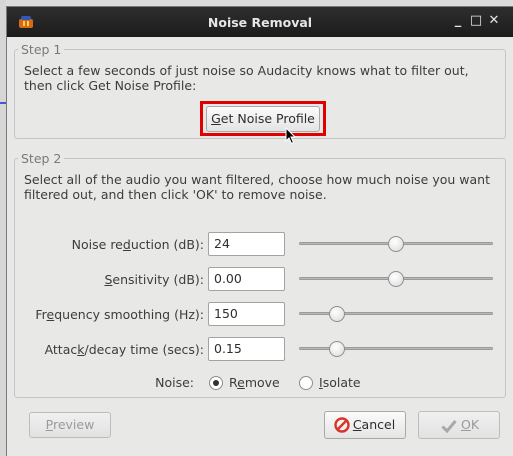 This screenshot has width=513, height=456. Describe the element at coordinates (174, 382) in the screenshot. I see `noise-mode-label: Noise:` at that location.